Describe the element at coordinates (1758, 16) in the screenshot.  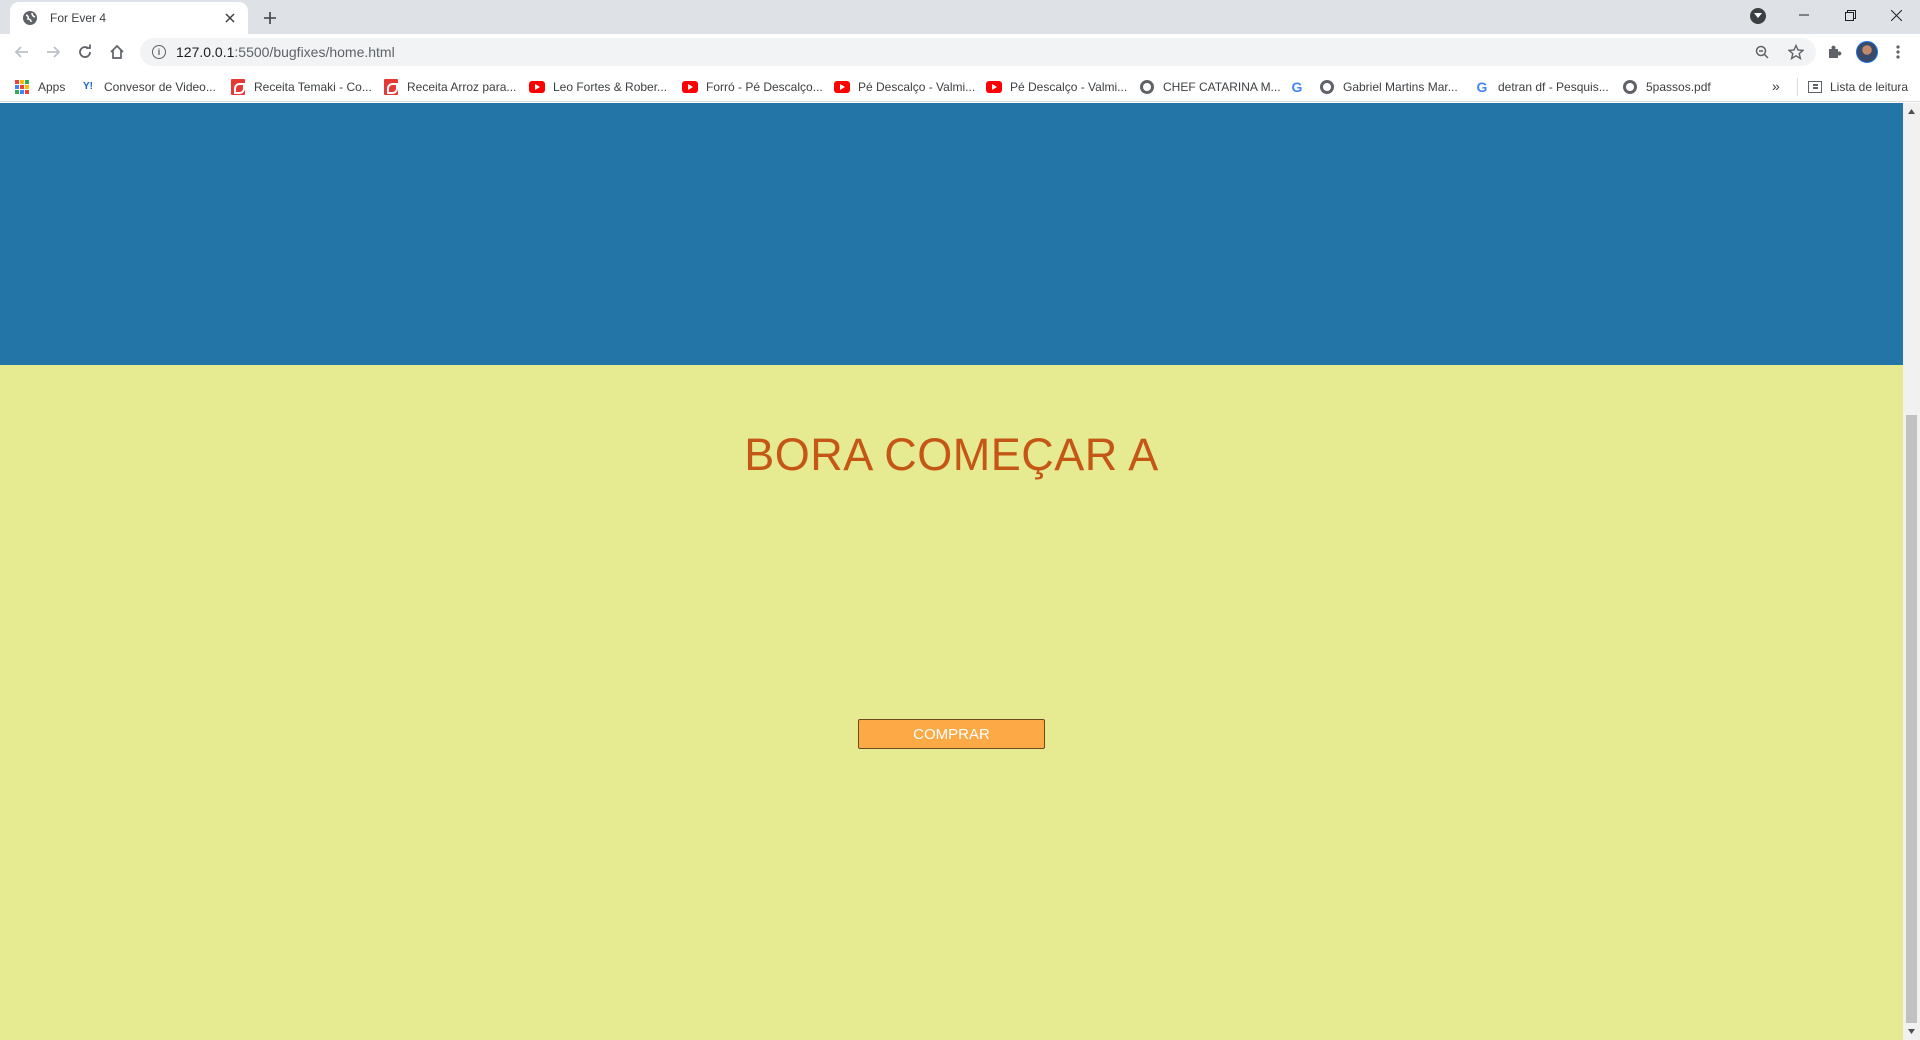
I see `tab-search-icon` at that location.